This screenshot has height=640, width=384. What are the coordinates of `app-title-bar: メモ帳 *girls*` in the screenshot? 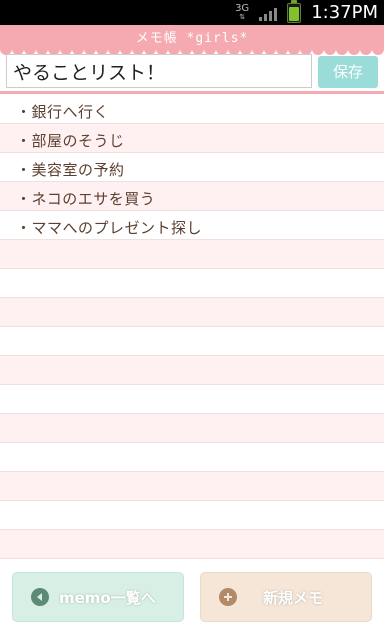 It's located at (192, 37).